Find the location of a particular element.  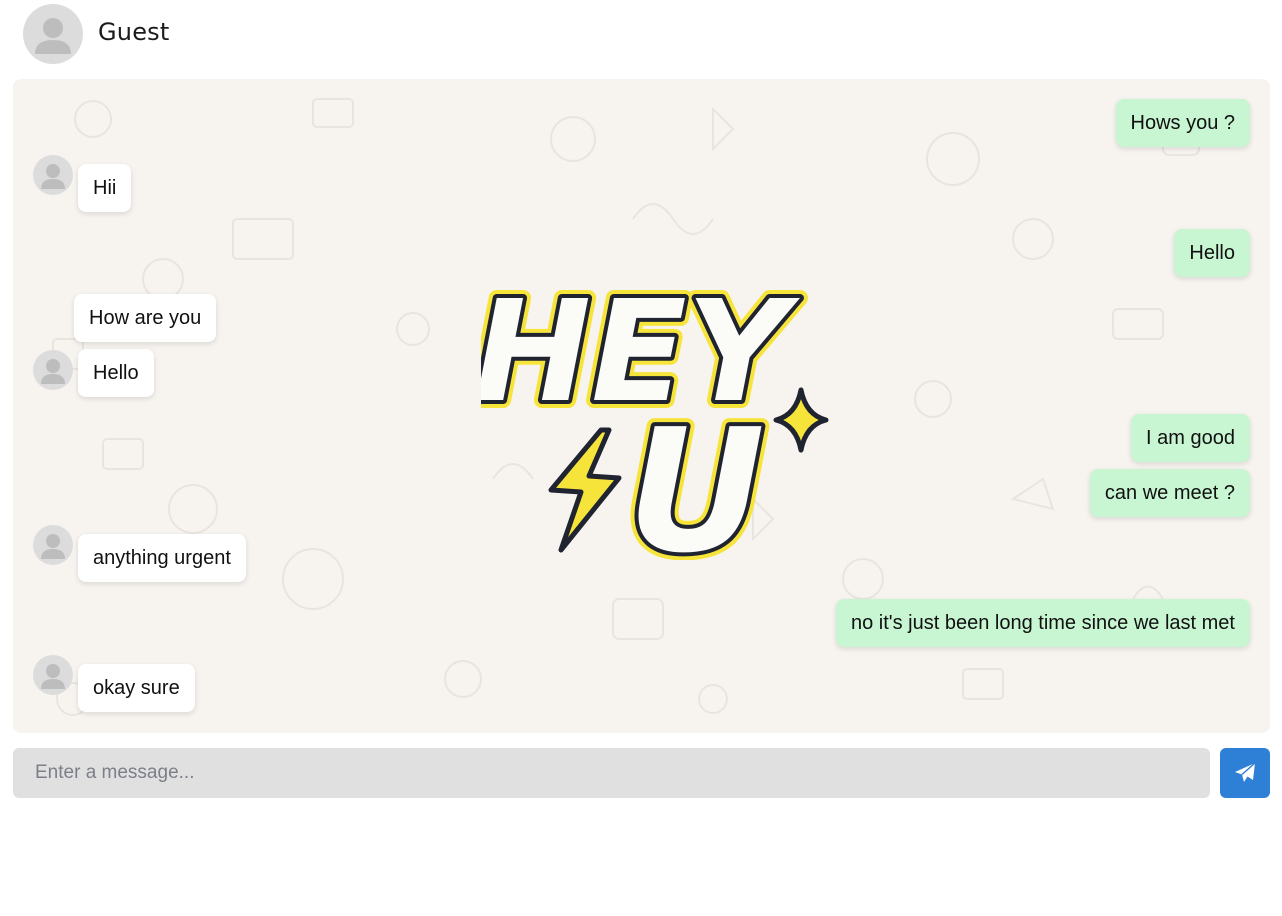

message-incoming: Hii is located at coordinates (105, 188).